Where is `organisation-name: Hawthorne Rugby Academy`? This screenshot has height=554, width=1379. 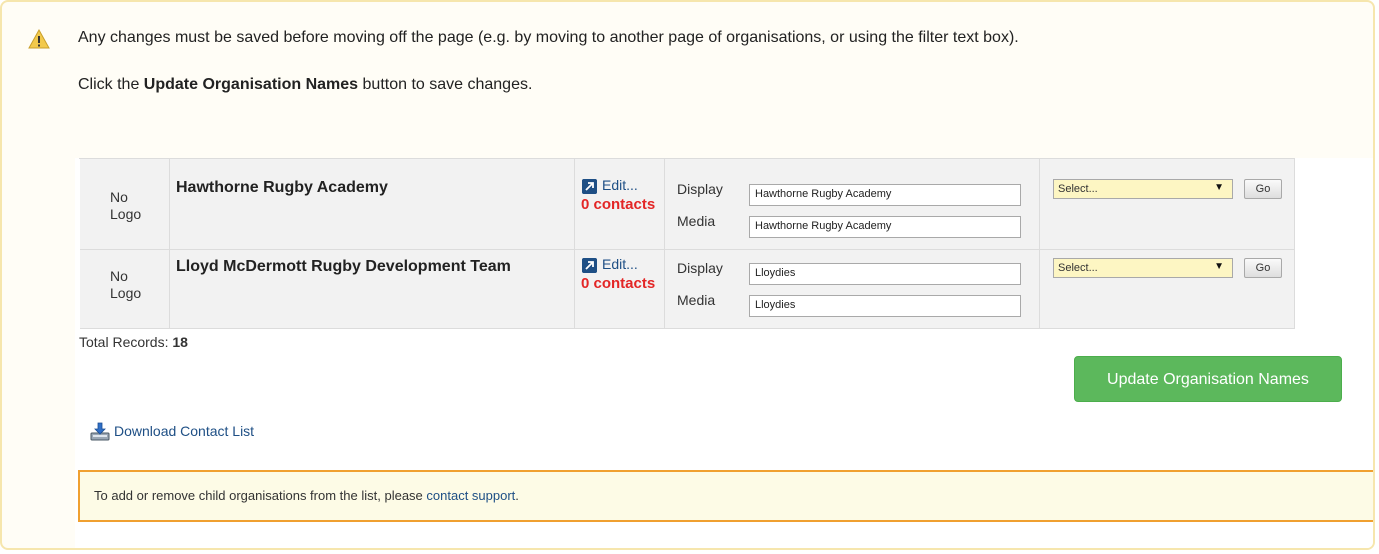
organisation-name: Hawthorne Rugby Academy is located at coordinates (282, 187).